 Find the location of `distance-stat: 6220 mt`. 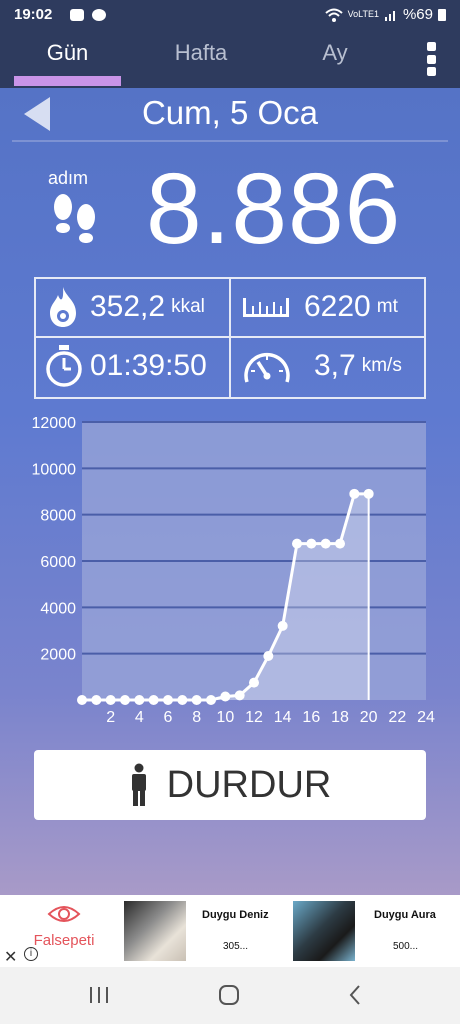

distance-stat: 6220 mt is located at coordinates (320, 307).